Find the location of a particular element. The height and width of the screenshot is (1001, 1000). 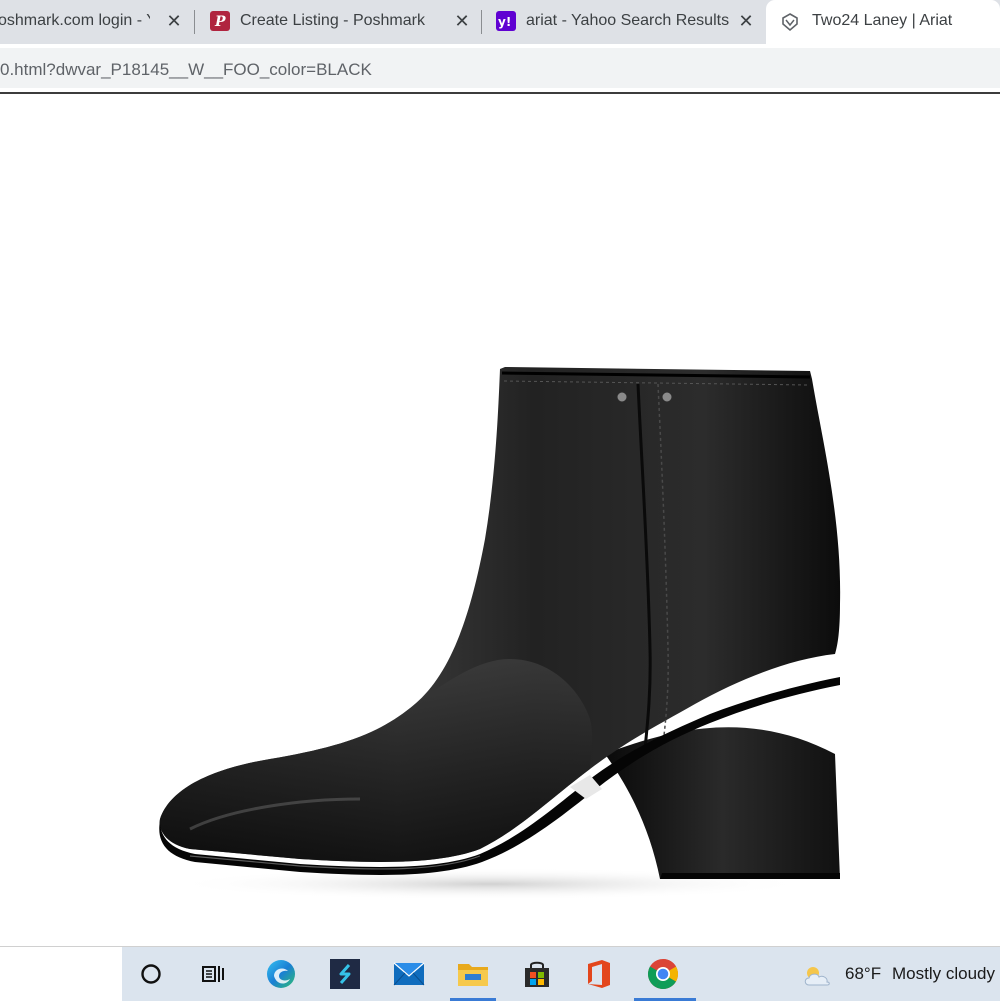

tab-create-listing: P Create Listing - Poshmark ✕ is located at coordinates (338, 22).